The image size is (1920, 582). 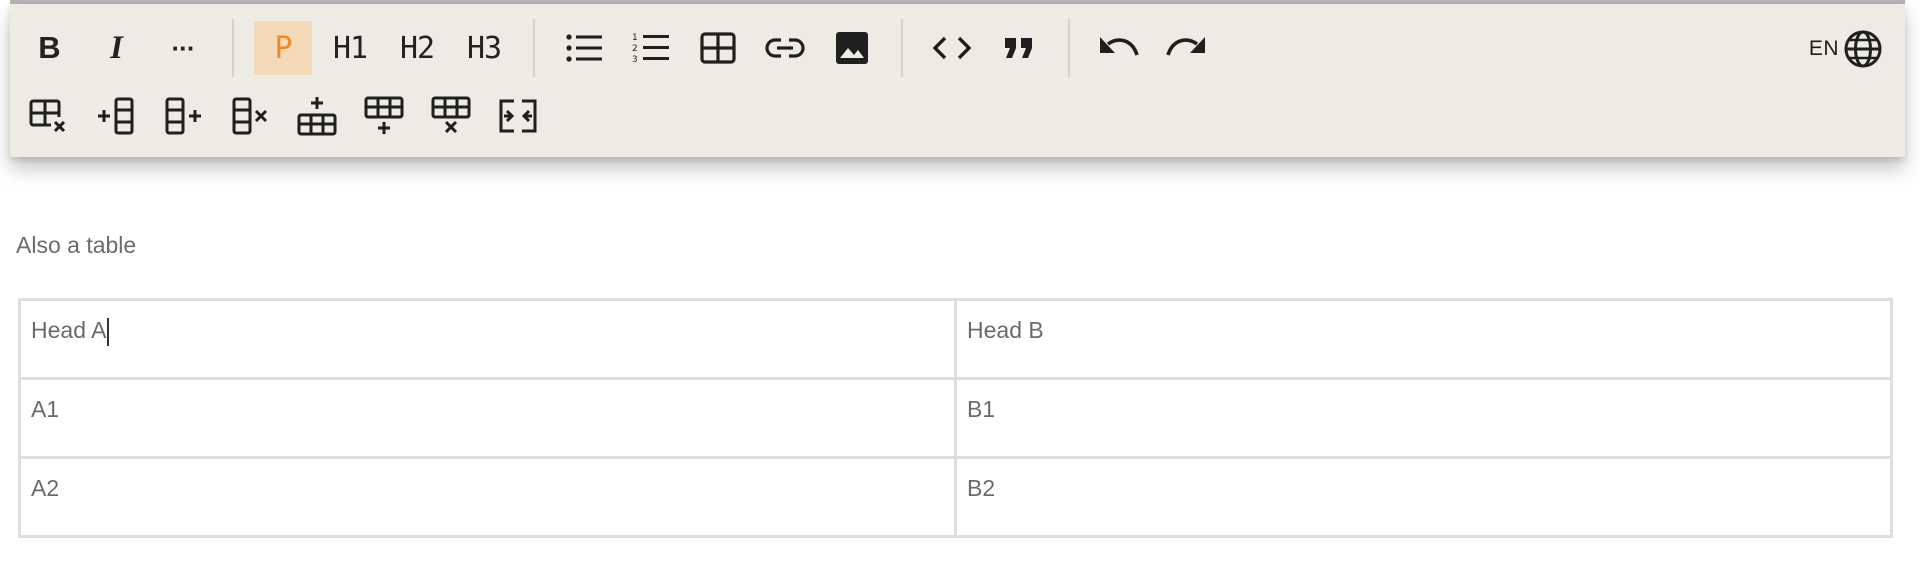 I want to click on cell-text: B2, so click(x=981, y=488).